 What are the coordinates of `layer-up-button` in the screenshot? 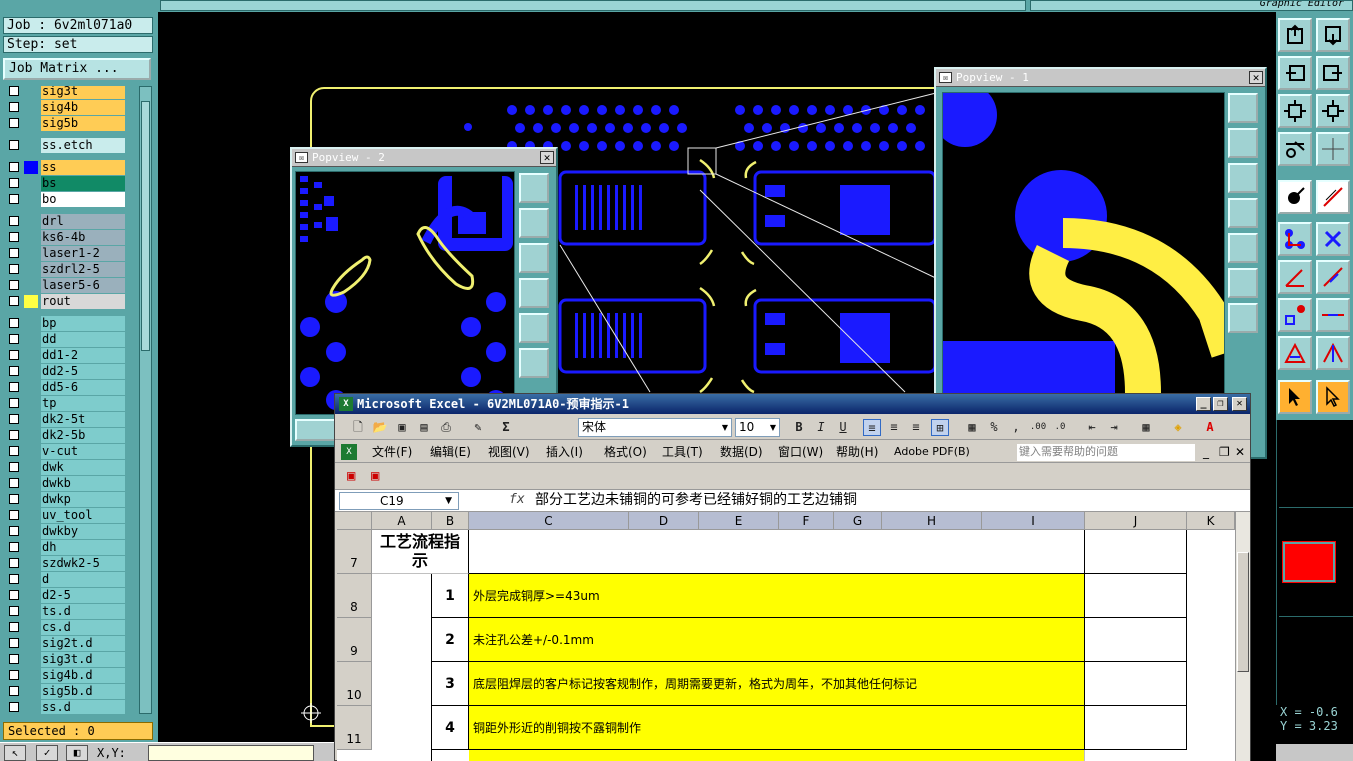 It's located at (1295, 35).